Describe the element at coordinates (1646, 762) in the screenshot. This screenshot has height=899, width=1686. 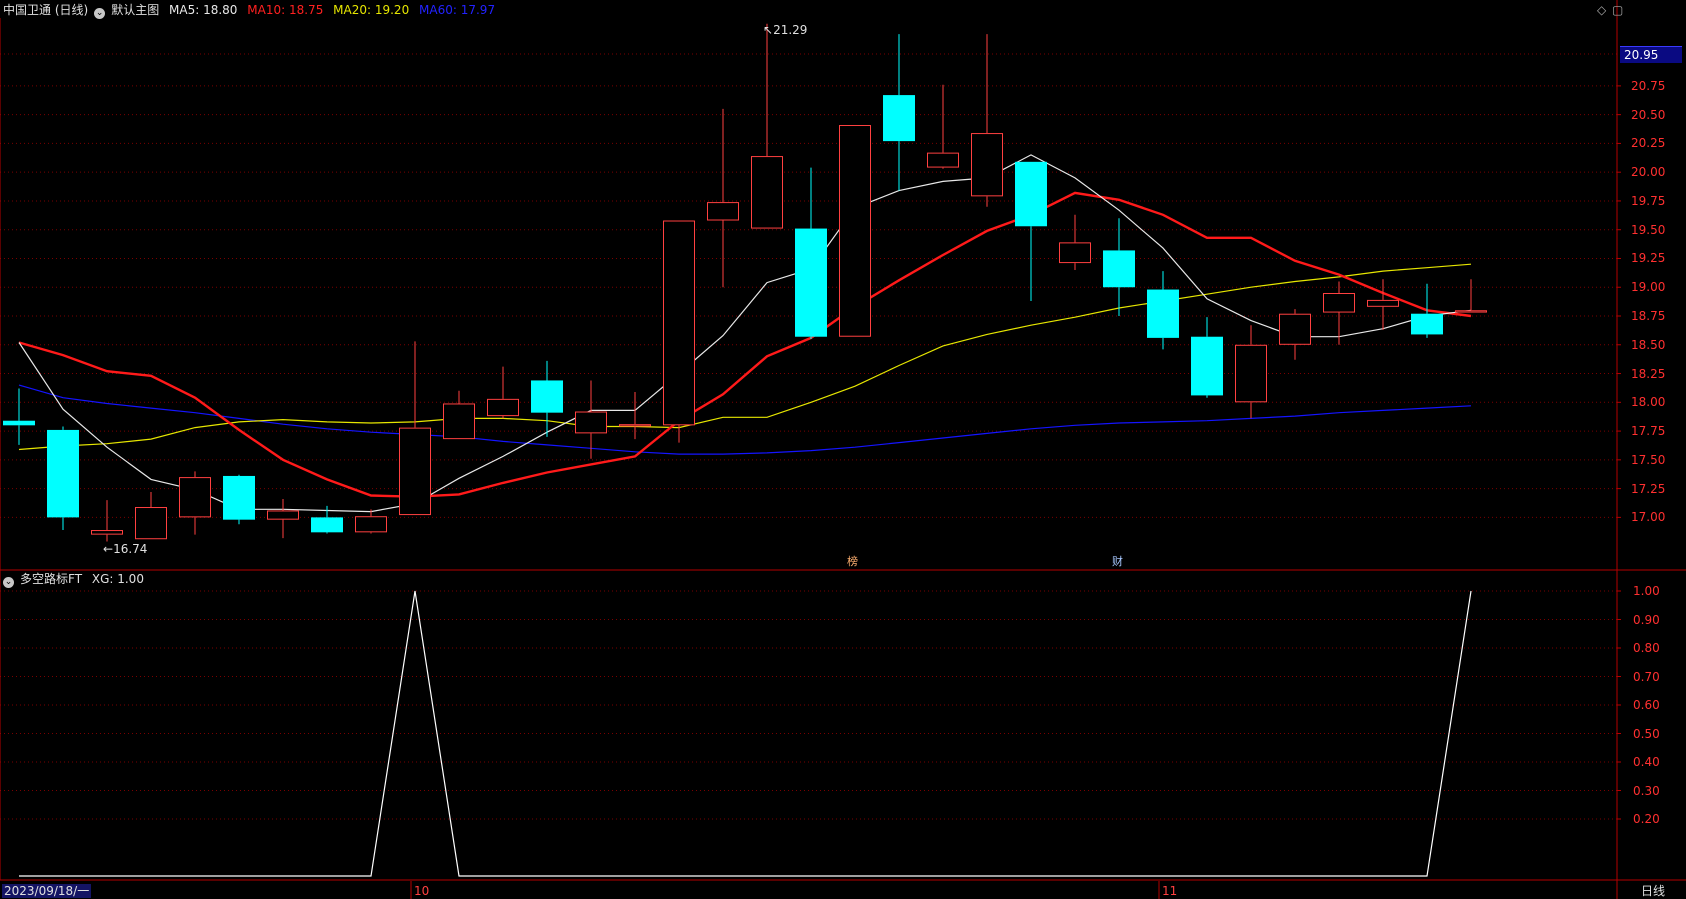
I see `indicator-tick-label: 0.40` at that location.